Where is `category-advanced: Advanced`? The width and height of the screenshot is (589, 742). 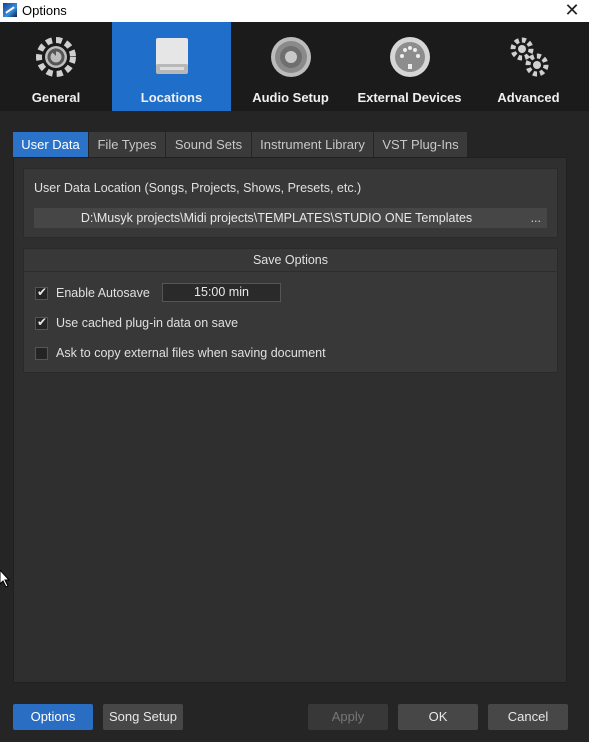
category-advanced: Advanced is located at coordinates (528, 66).